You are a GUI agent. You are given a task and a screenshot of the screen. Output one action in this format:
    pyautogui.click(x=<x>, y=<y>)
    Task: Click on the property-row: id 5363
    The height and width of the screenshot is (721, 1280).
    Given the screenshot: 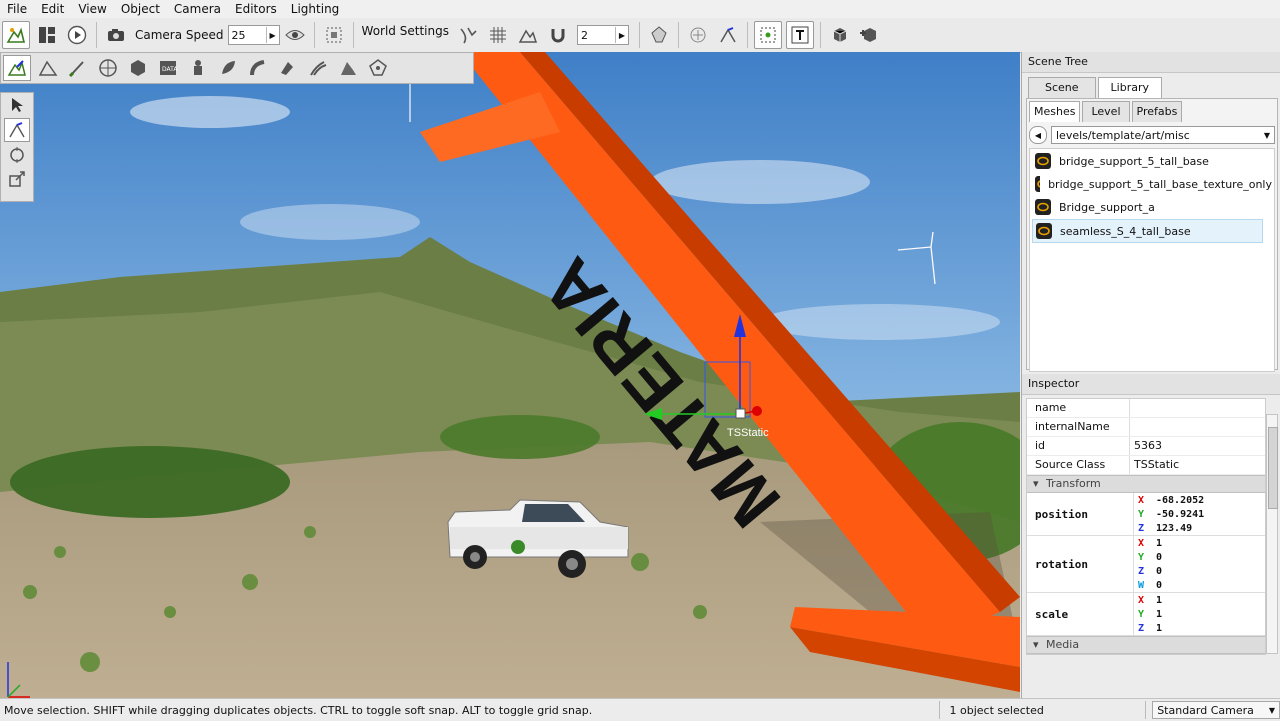 What is the action you would take?
    pyautogui.click(x=1146, y=446)
    